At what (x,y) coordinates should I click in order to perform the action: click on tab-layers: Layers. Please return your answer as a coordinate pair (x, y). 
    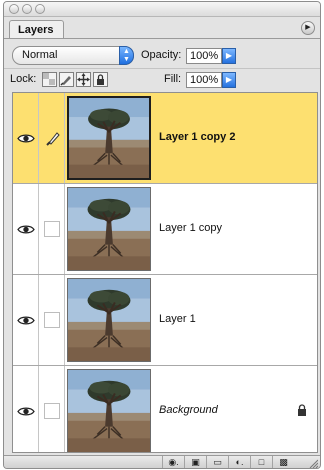
    Looking at the image, I should click on (37, 29).